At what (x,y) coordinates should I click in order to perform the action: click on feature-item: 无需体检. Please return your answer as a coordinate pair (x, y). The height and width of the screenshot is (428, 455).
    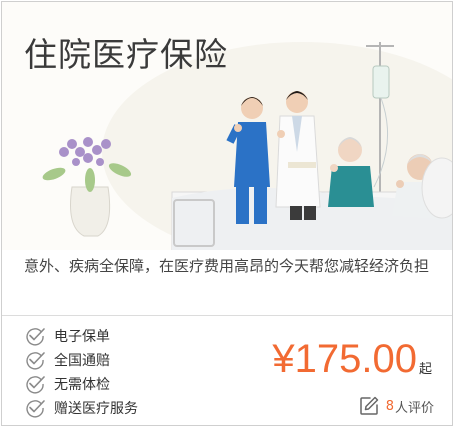
    Looking at the image, I should click on (81, 384).